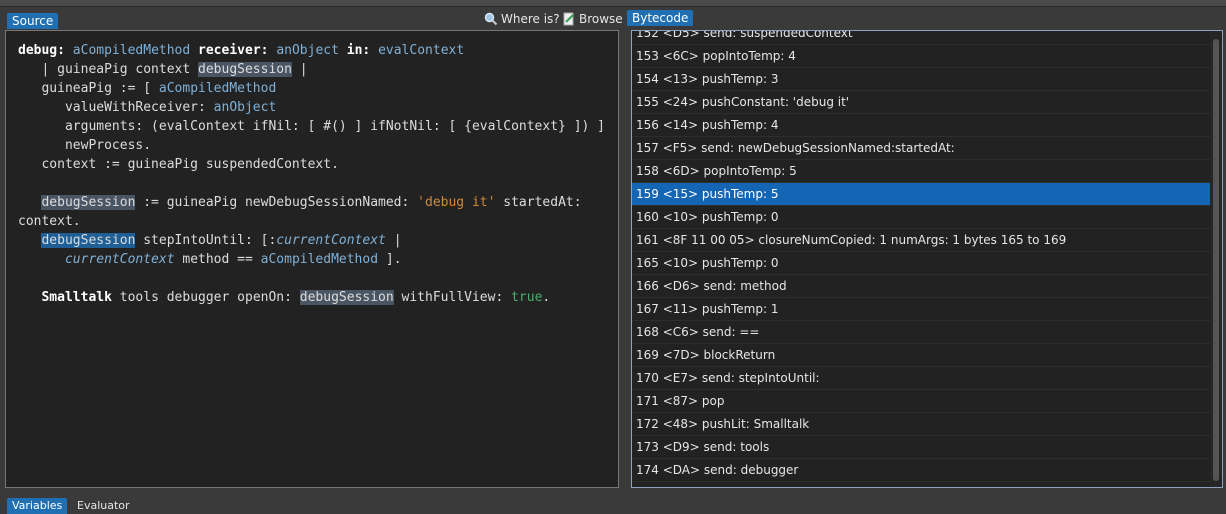 The height and width of the screenshot is (514, 1226). Describe the element at coordinates (927, 286) in the screenshot. I see `bytecode-row: 166 <D6> send: method` at that location.